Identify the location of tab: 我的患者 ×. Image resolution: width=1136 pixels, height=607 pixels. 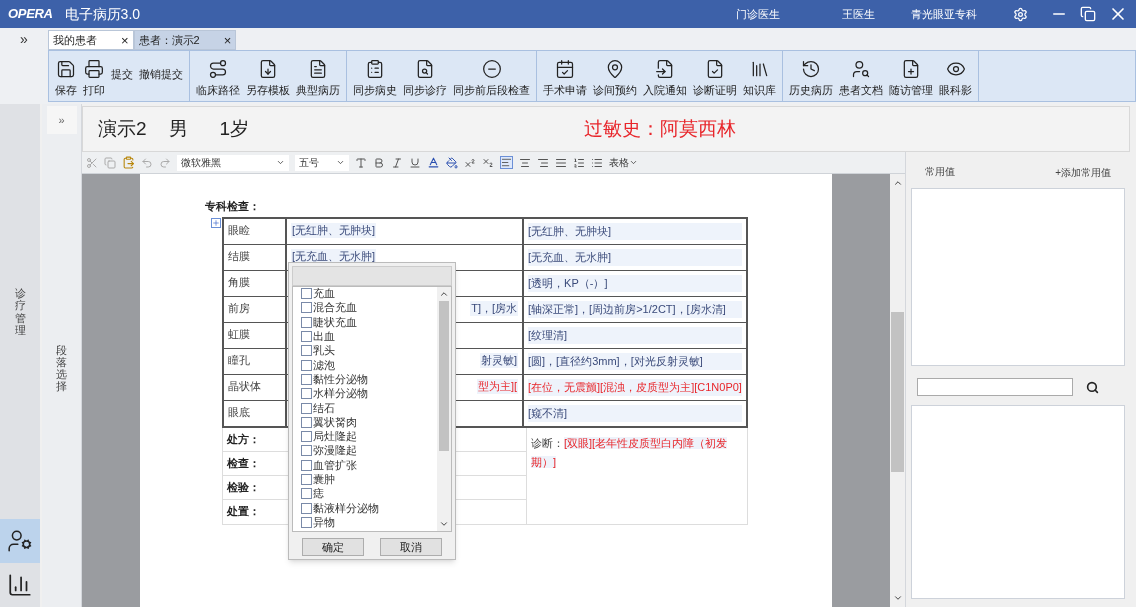
(91, 40).